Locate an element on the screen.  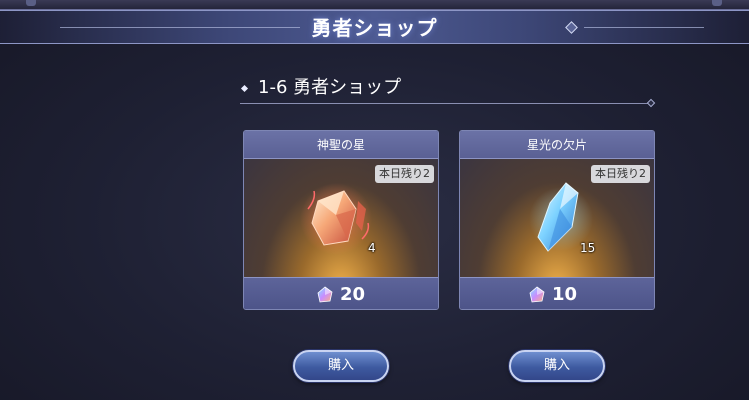
item-display: 本日残り2 4 is located at coordinates (341, 218).